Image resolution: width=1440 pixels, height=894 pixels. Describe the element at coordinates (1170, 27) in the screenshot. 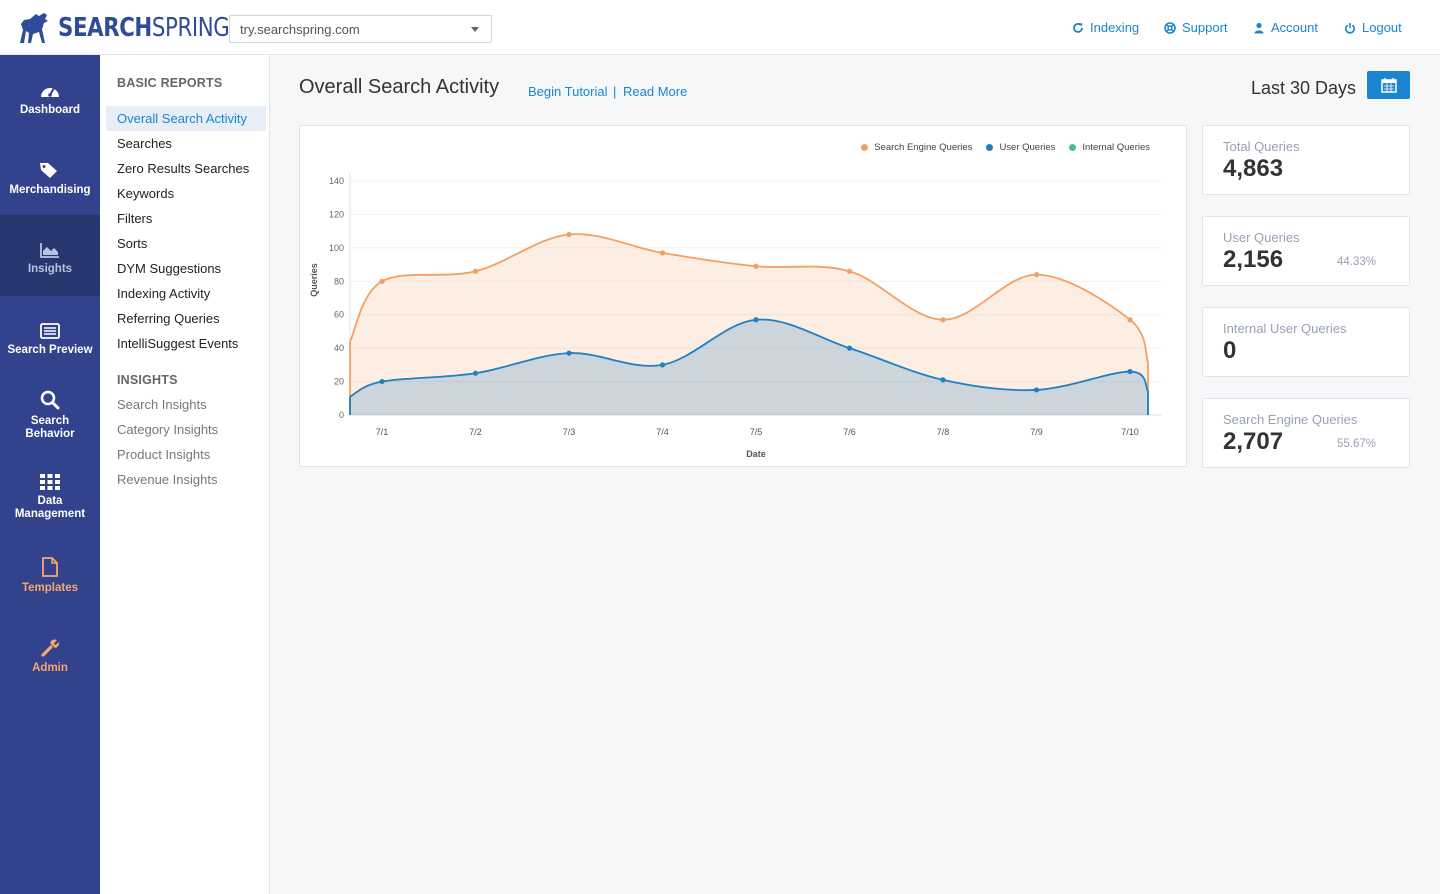

I see `lifebuoy-icon` at that location.